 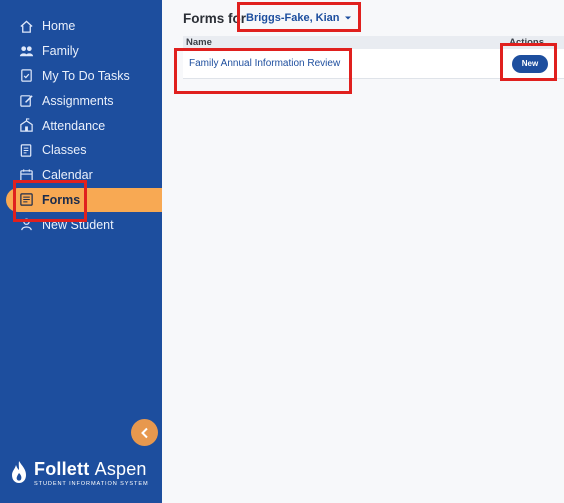 I want to click on table-header: Name Actions, so click(x=373, y=42).